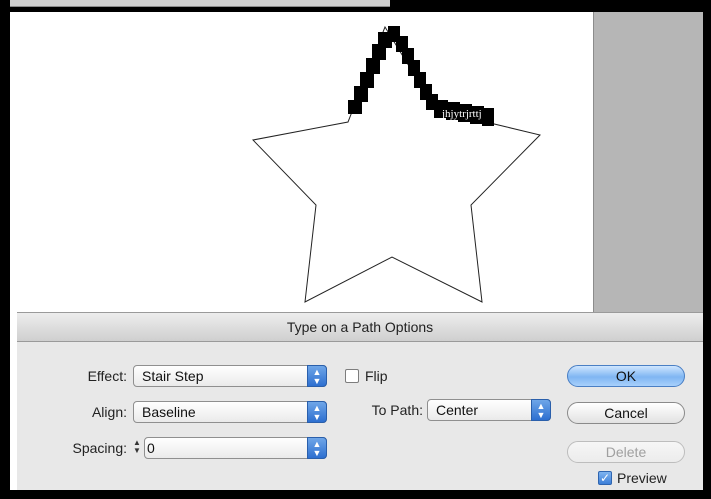  I want to click on effect-label: Effect:, so click(107, 376).